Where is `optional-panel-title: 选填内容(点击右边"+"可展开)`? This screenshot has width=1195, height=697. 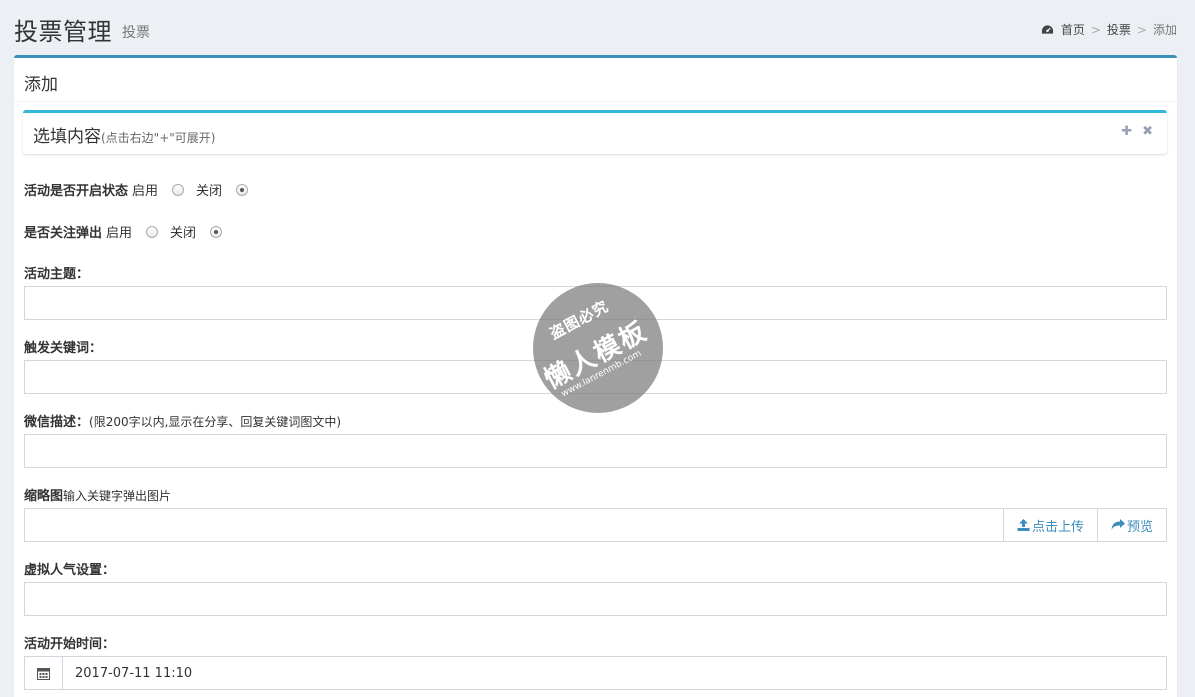
optional-panel-title: 选填内容(点击右边"+"可展开) is located at coordinates (124, 134).